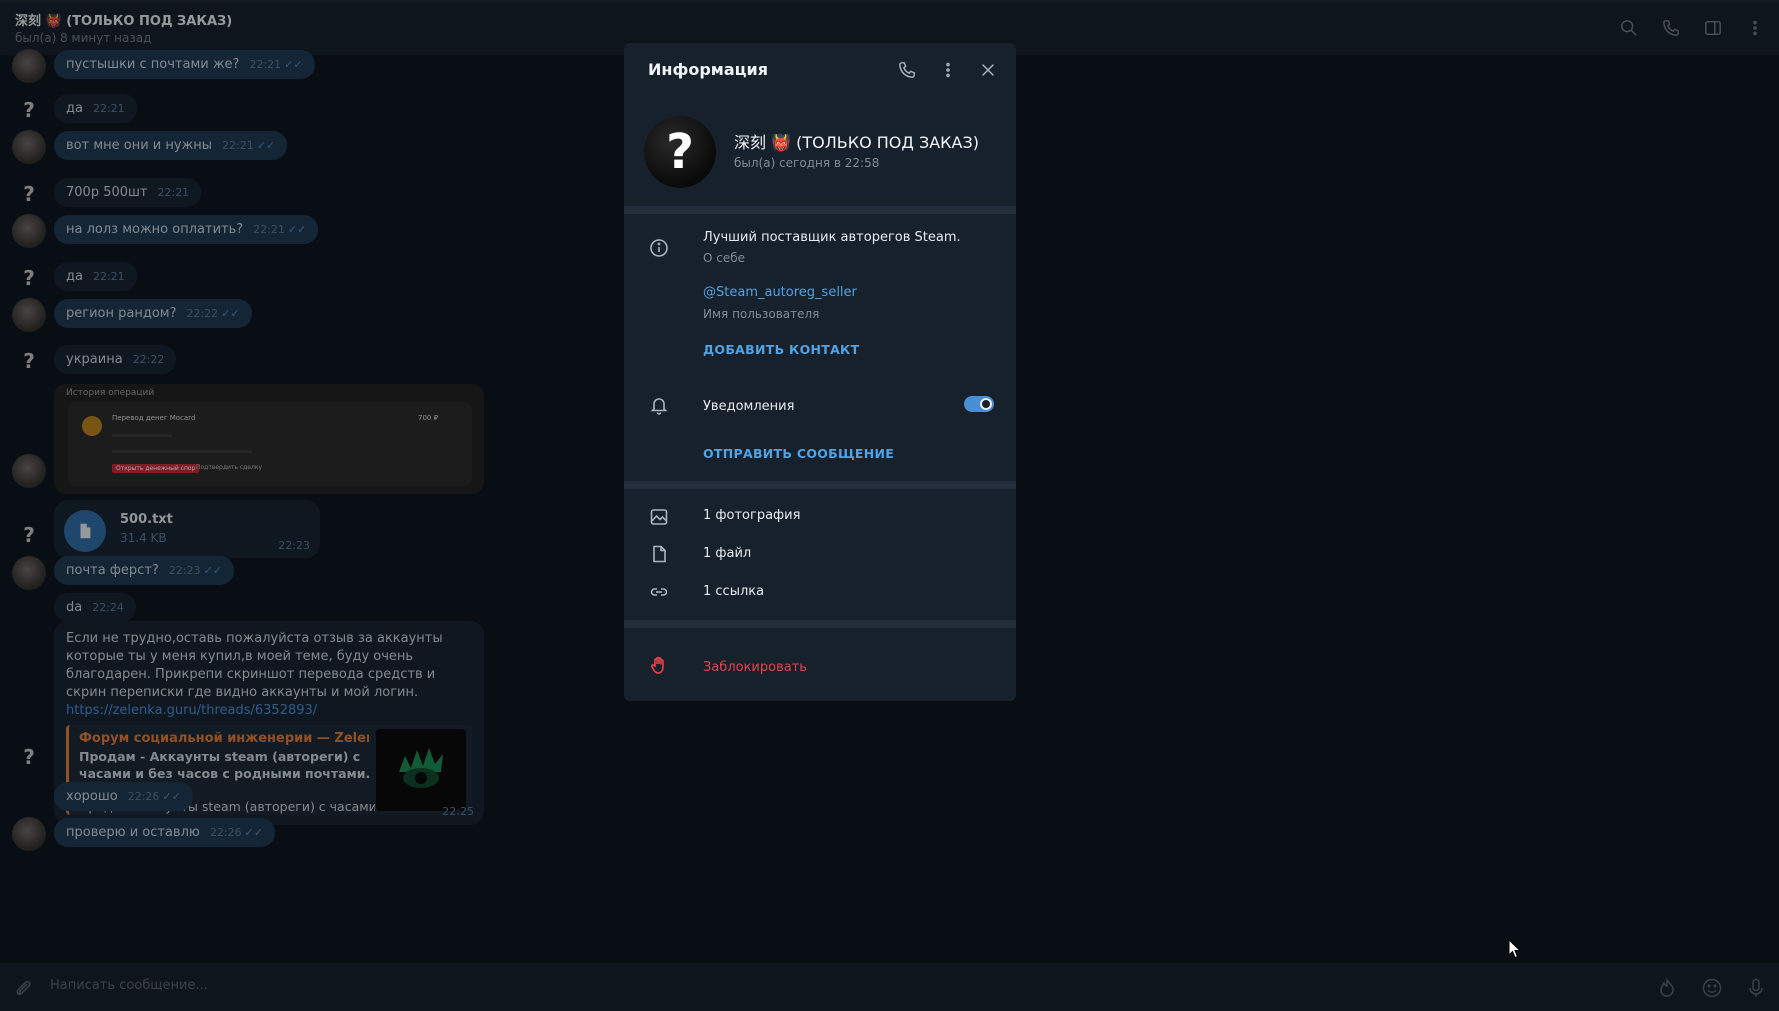 This screenshot has width=1779, height=1011. I want to click on shared-links: 1 ссылка, so click(733, 591).